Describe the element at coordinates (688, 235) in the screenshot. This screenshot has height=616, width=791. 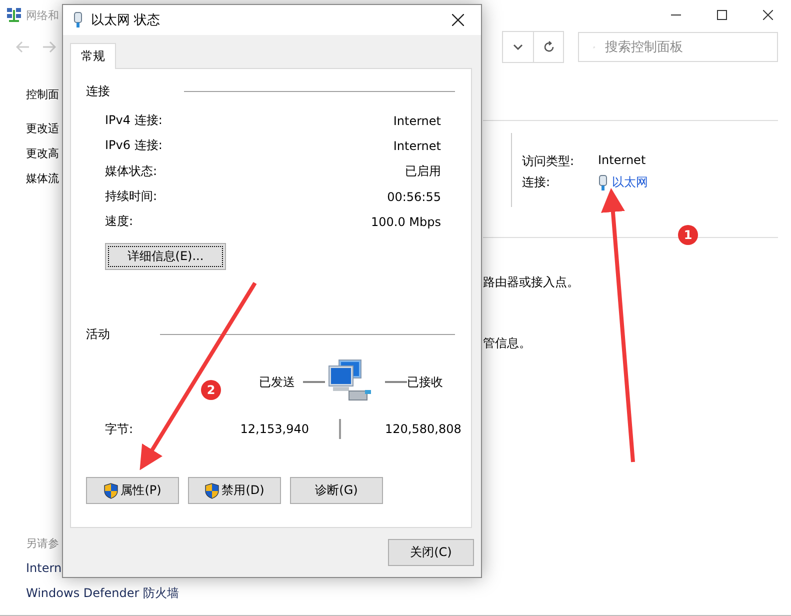
I see `step-badge: 1` at that location.